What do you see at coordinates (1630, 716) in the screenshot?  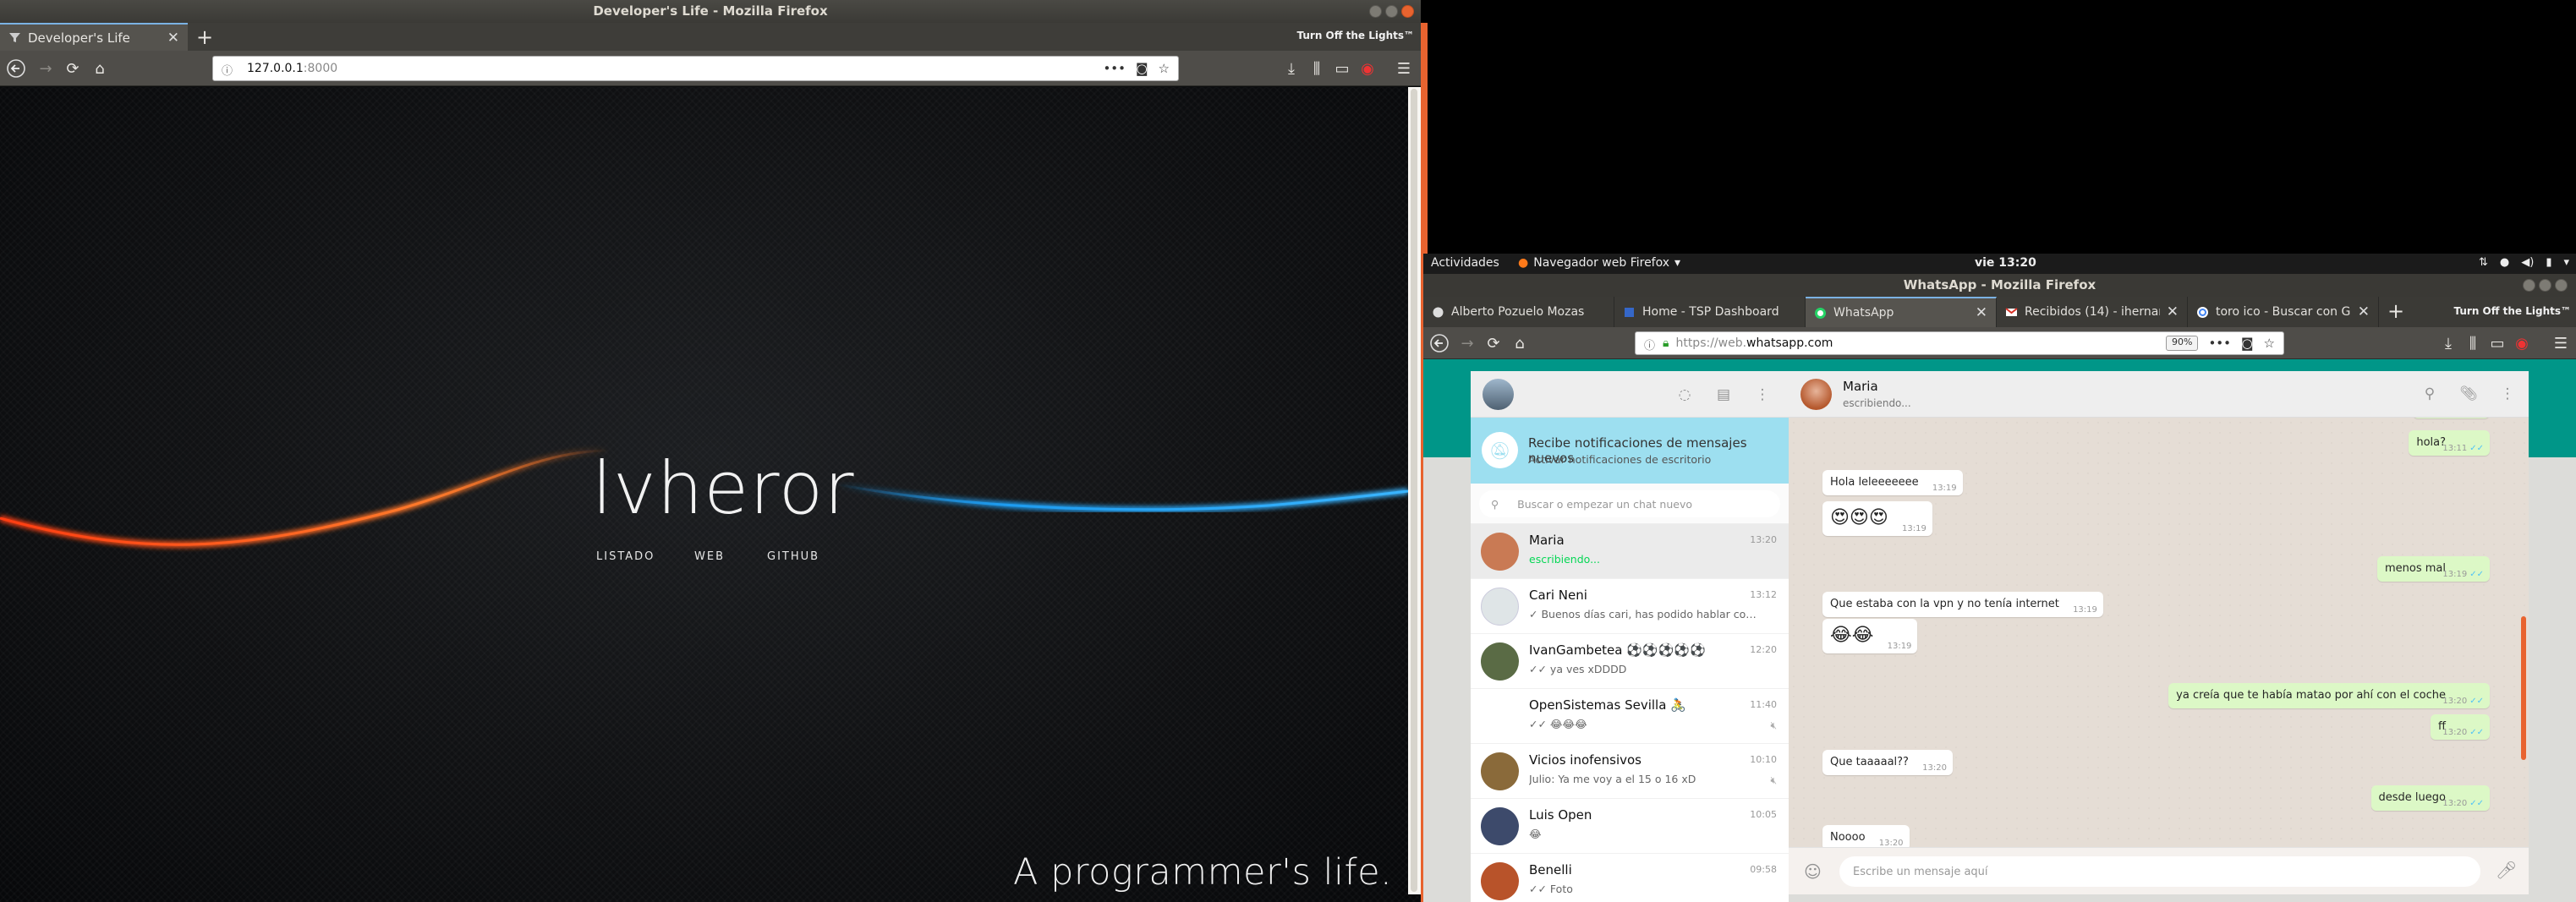 I see `chat-list-item: OpenSistemas Sevilla 🚴 11:40 ✓✓ 😂😂😂 🔇︎` at bounding box center [1630, 716].